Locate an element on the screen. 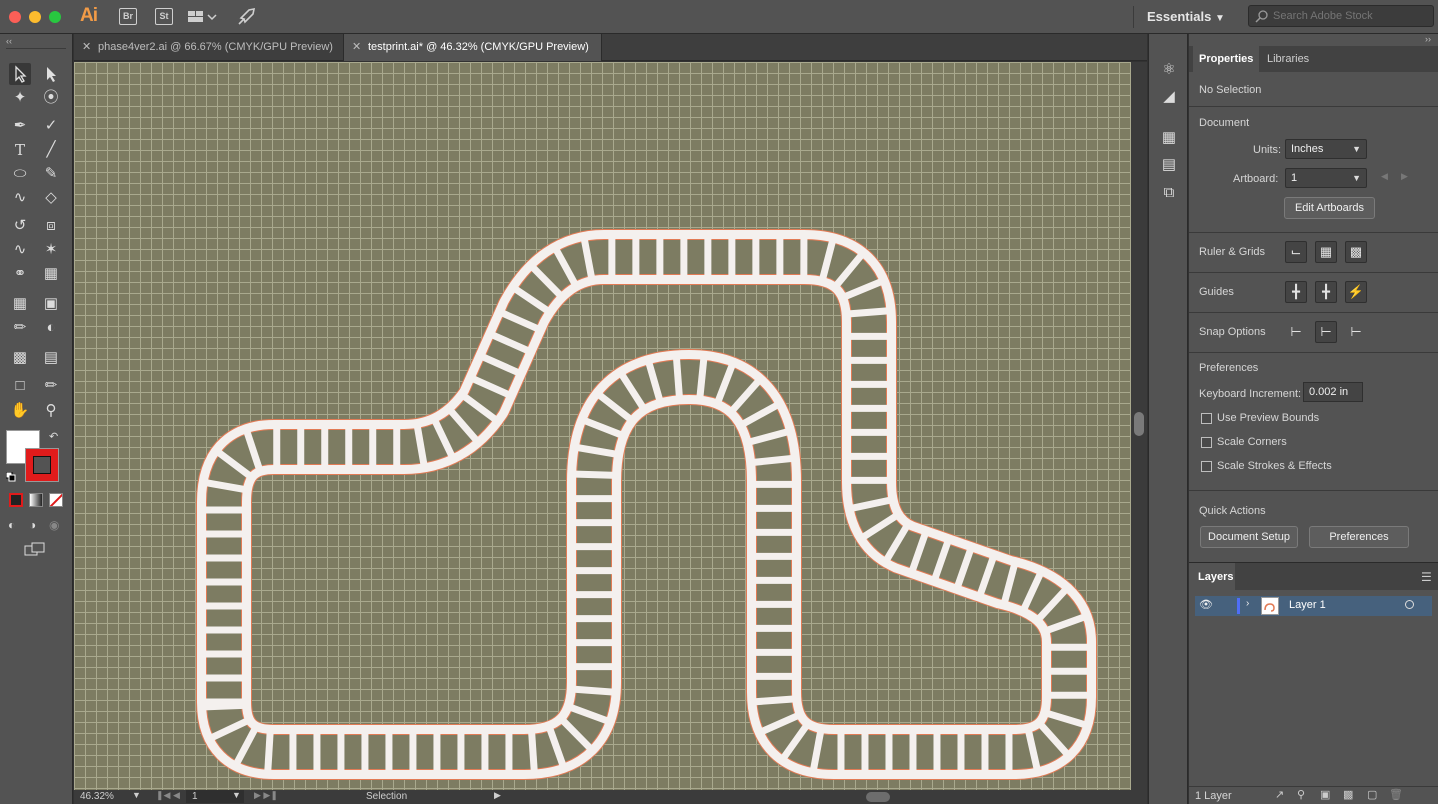 The width and height of the screenshot is (1438, 804). vertical-scrollbar is located at coordinates (1139, 426).